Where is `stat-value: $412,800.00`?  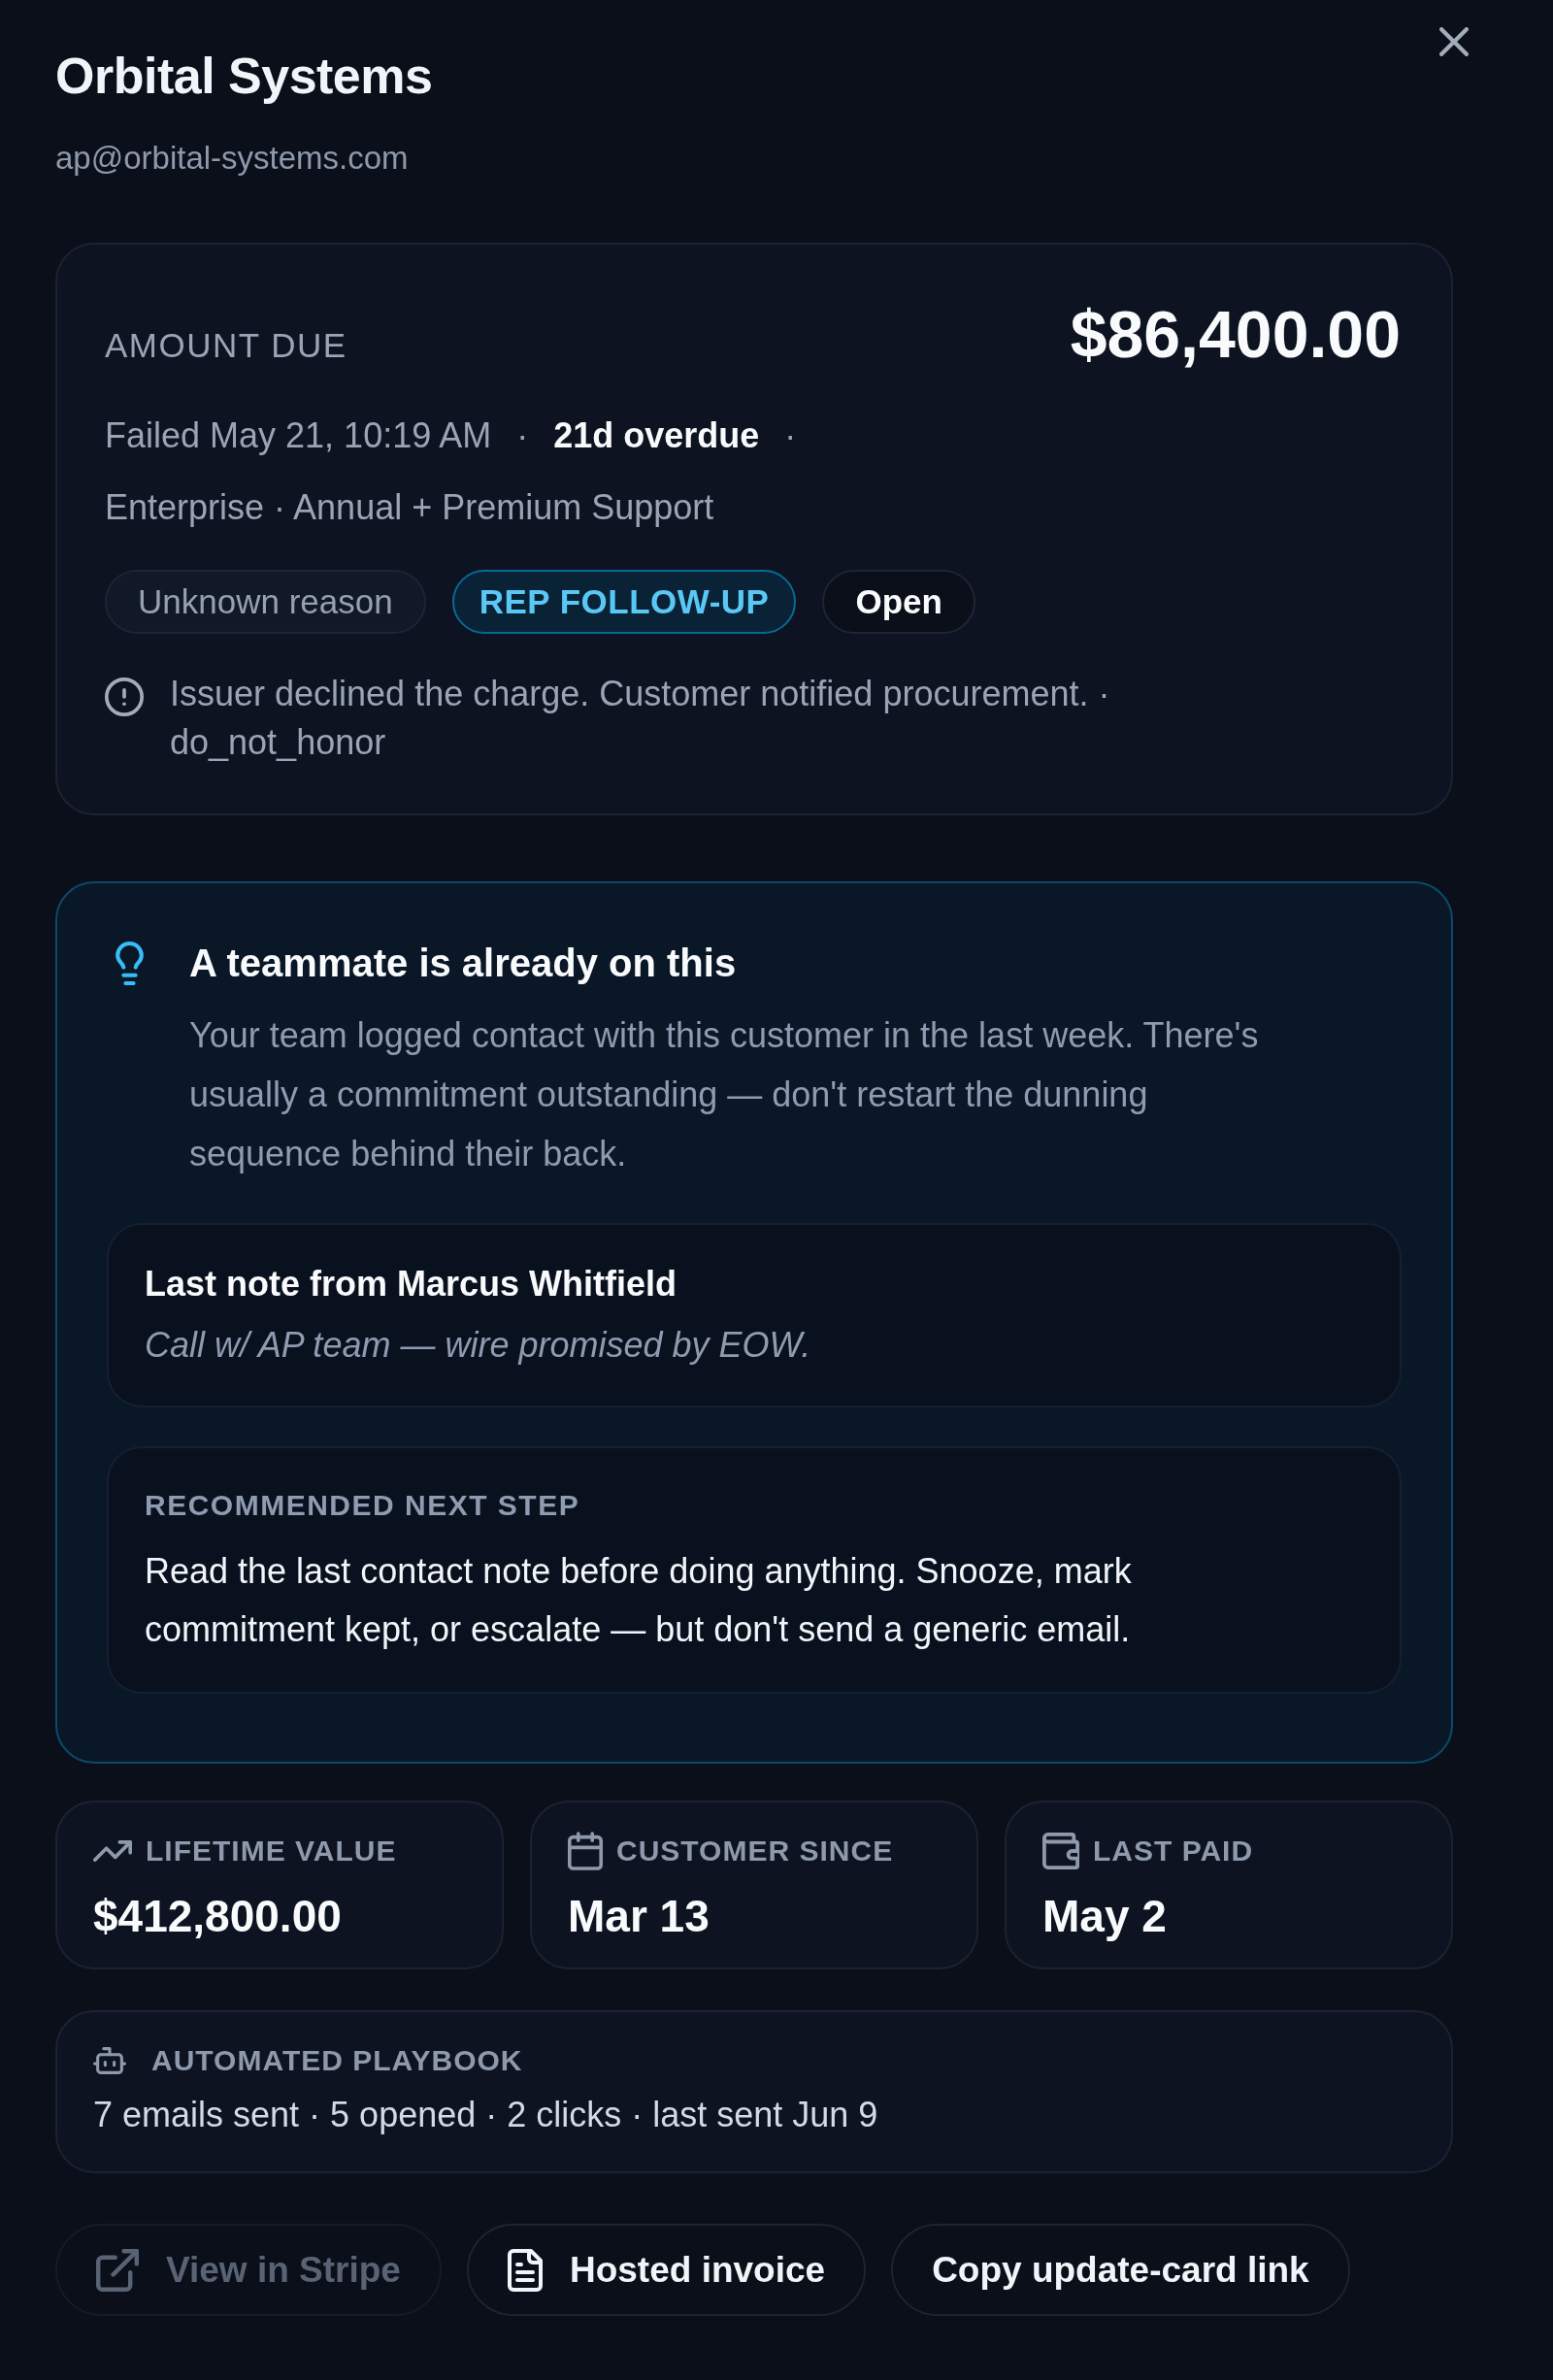 stat-value: $412,800.00 is located at coordinates (218, 1916).